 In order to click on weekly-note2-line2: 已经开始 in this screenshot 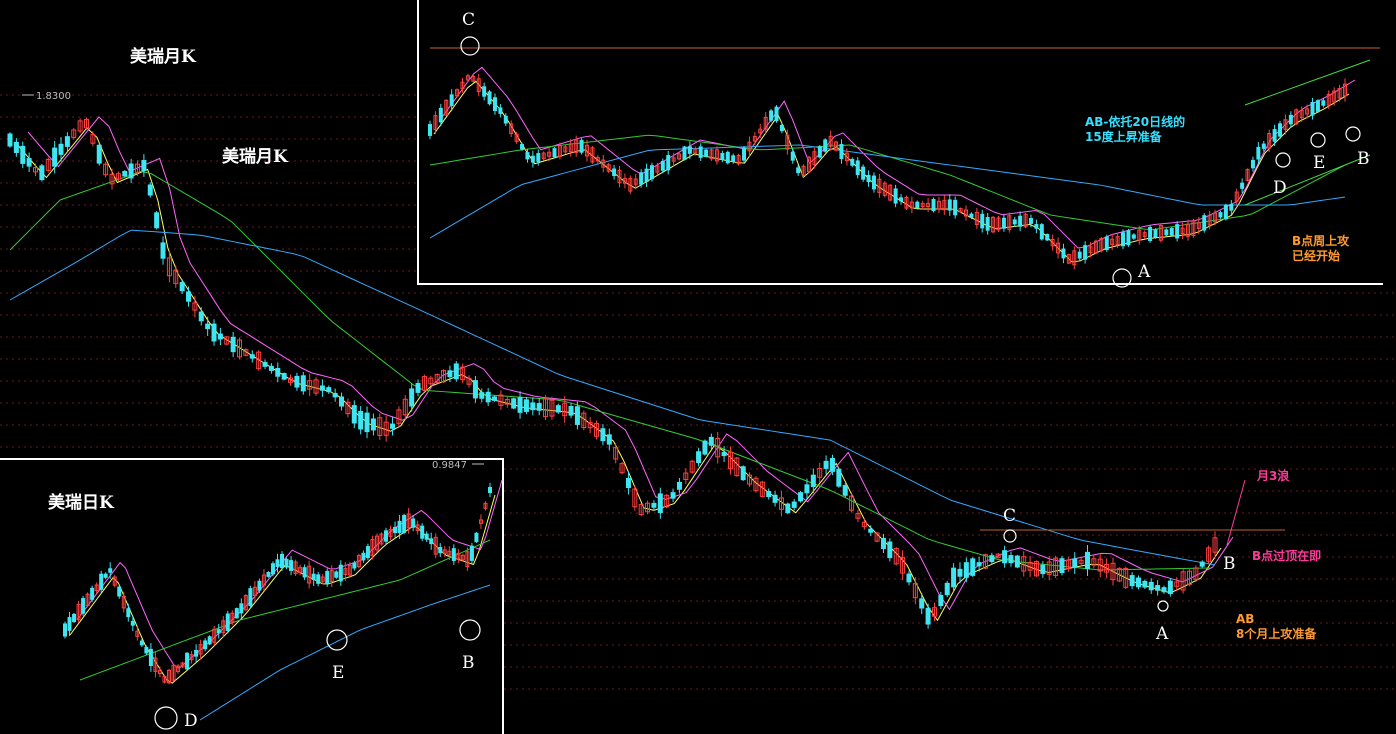, I will do `click(1316, 255)`.